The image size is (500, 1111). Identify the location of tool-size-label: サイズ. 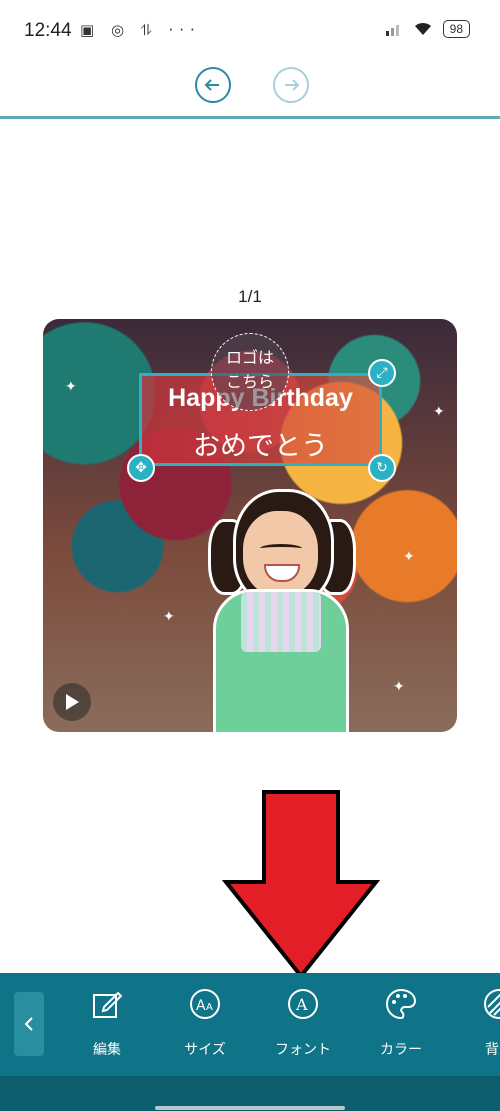
(205, 1050).